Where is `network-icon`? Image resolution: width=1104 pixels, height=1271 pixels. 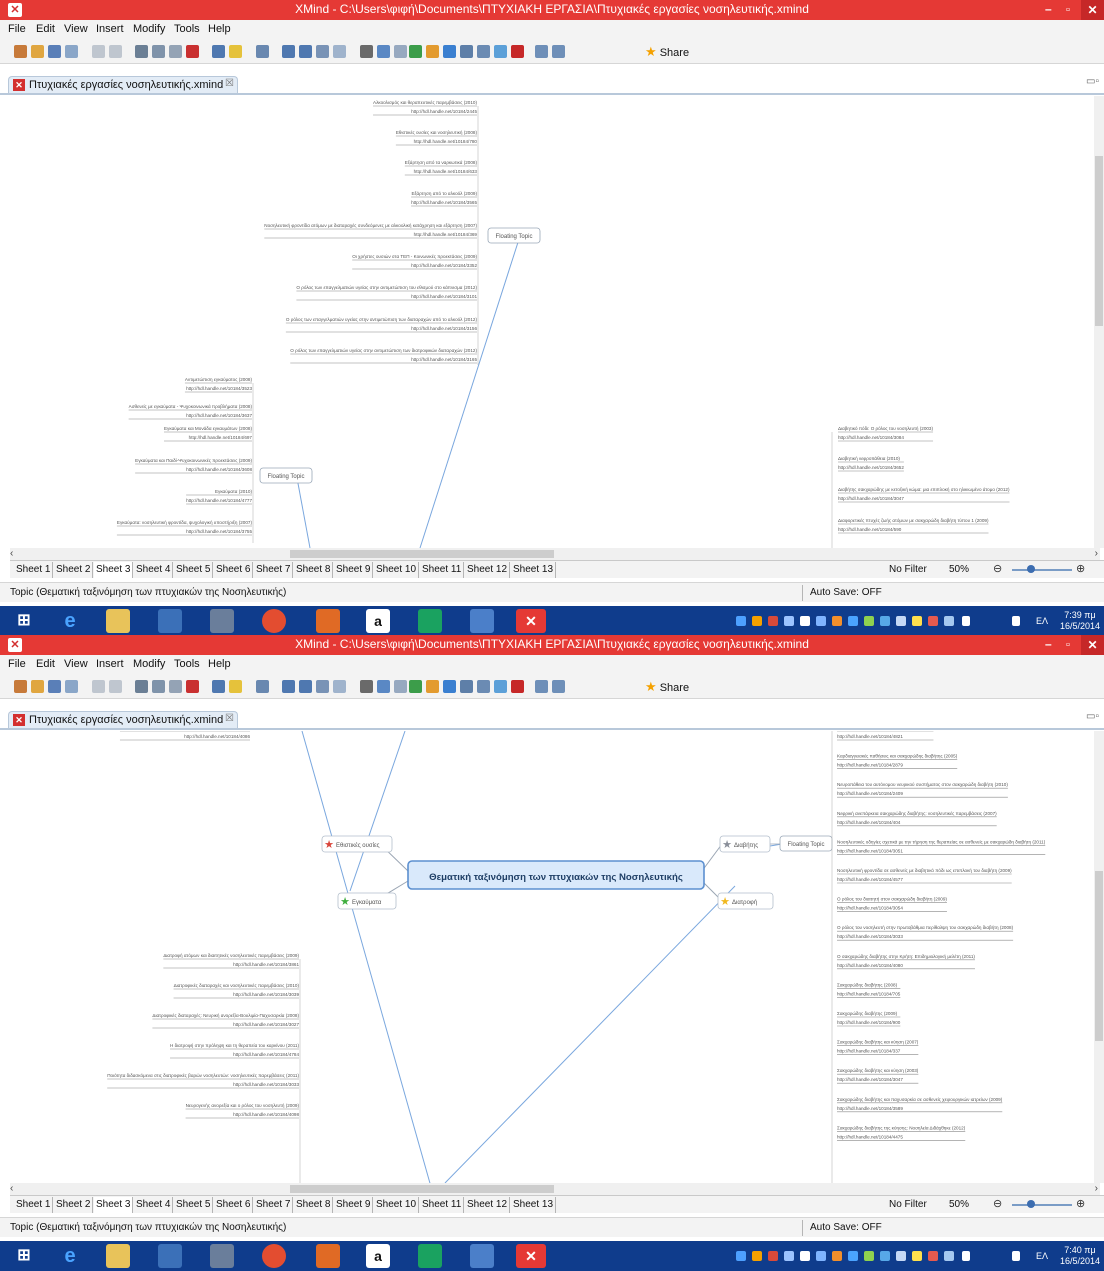 network-icon is located at coordinates (949, 621).